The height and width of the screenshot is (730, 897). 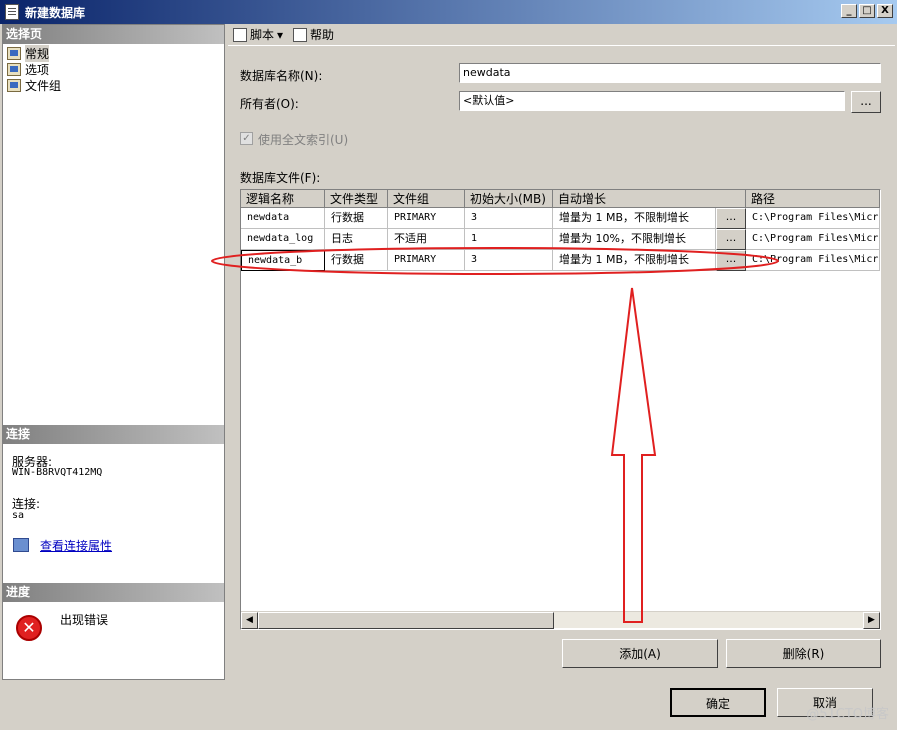 I want to click on cell-name: newdata, so click(x=283, y=218).